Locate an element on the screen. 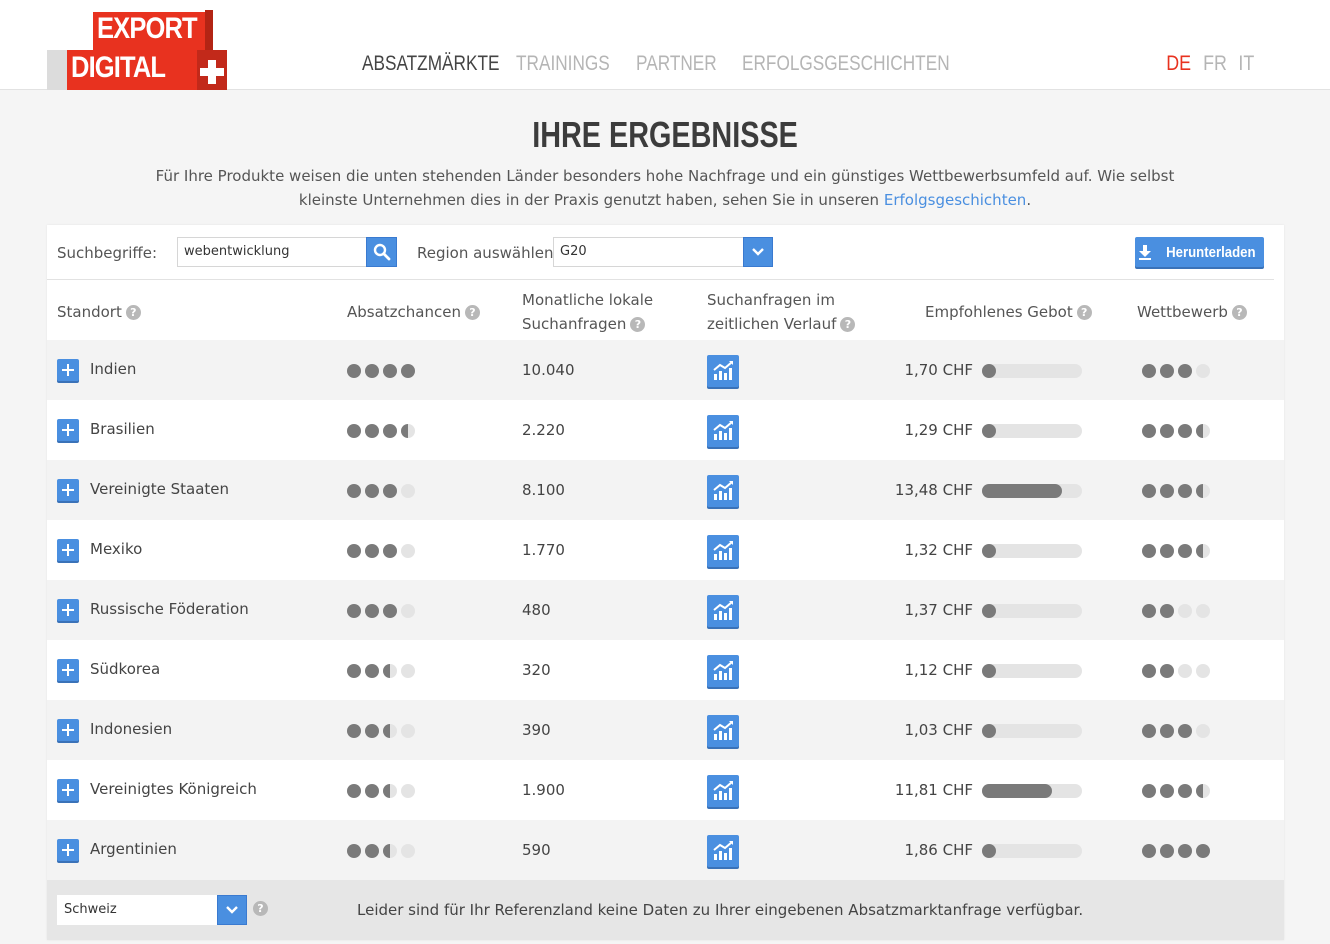  recommended-bid: 1,03 CHF is located at coordinates (938, 730).